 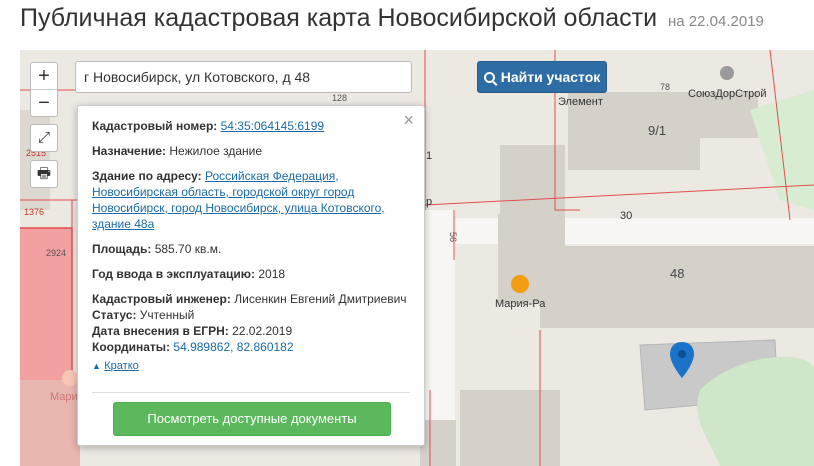 I want to click on egrn-value: 22.02.2019, so click(x=262, y=331).